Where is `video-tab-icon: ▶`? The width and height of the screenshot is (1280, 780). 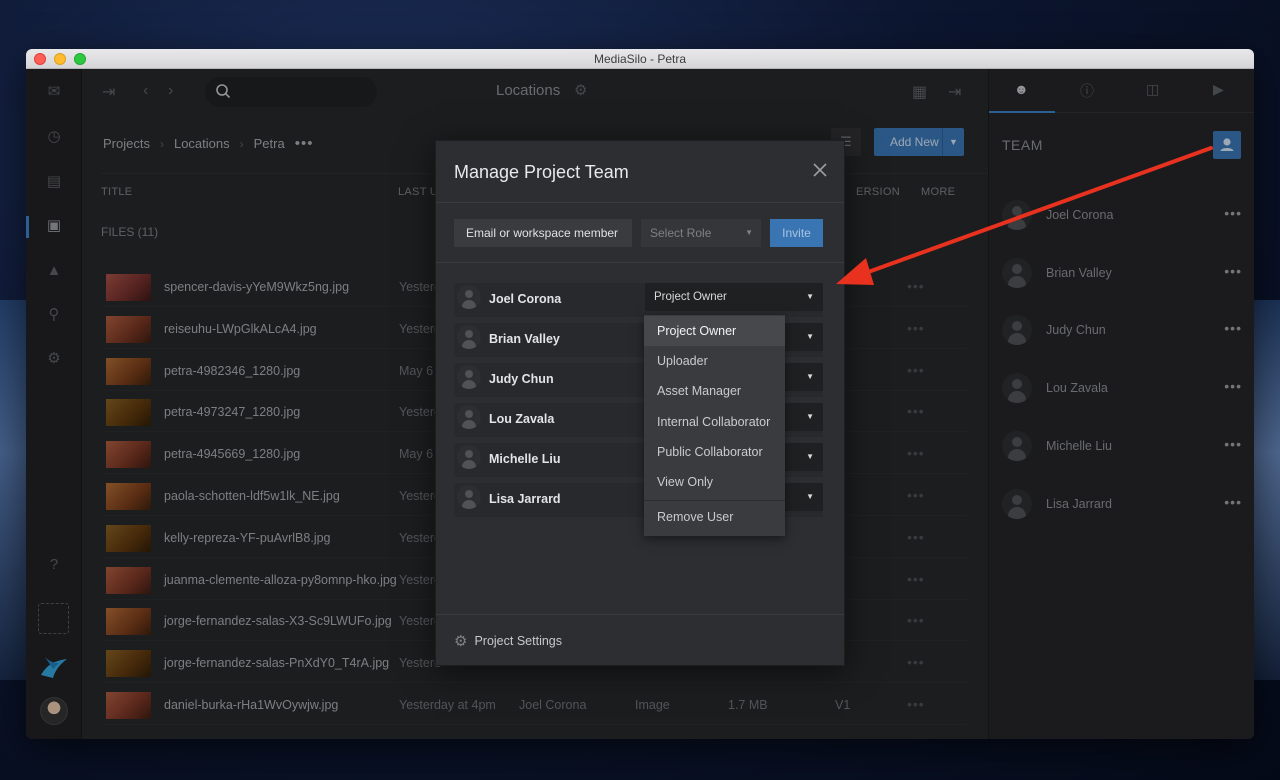
video-tab-icon: ▶ is located at coordinates (1218, 89).